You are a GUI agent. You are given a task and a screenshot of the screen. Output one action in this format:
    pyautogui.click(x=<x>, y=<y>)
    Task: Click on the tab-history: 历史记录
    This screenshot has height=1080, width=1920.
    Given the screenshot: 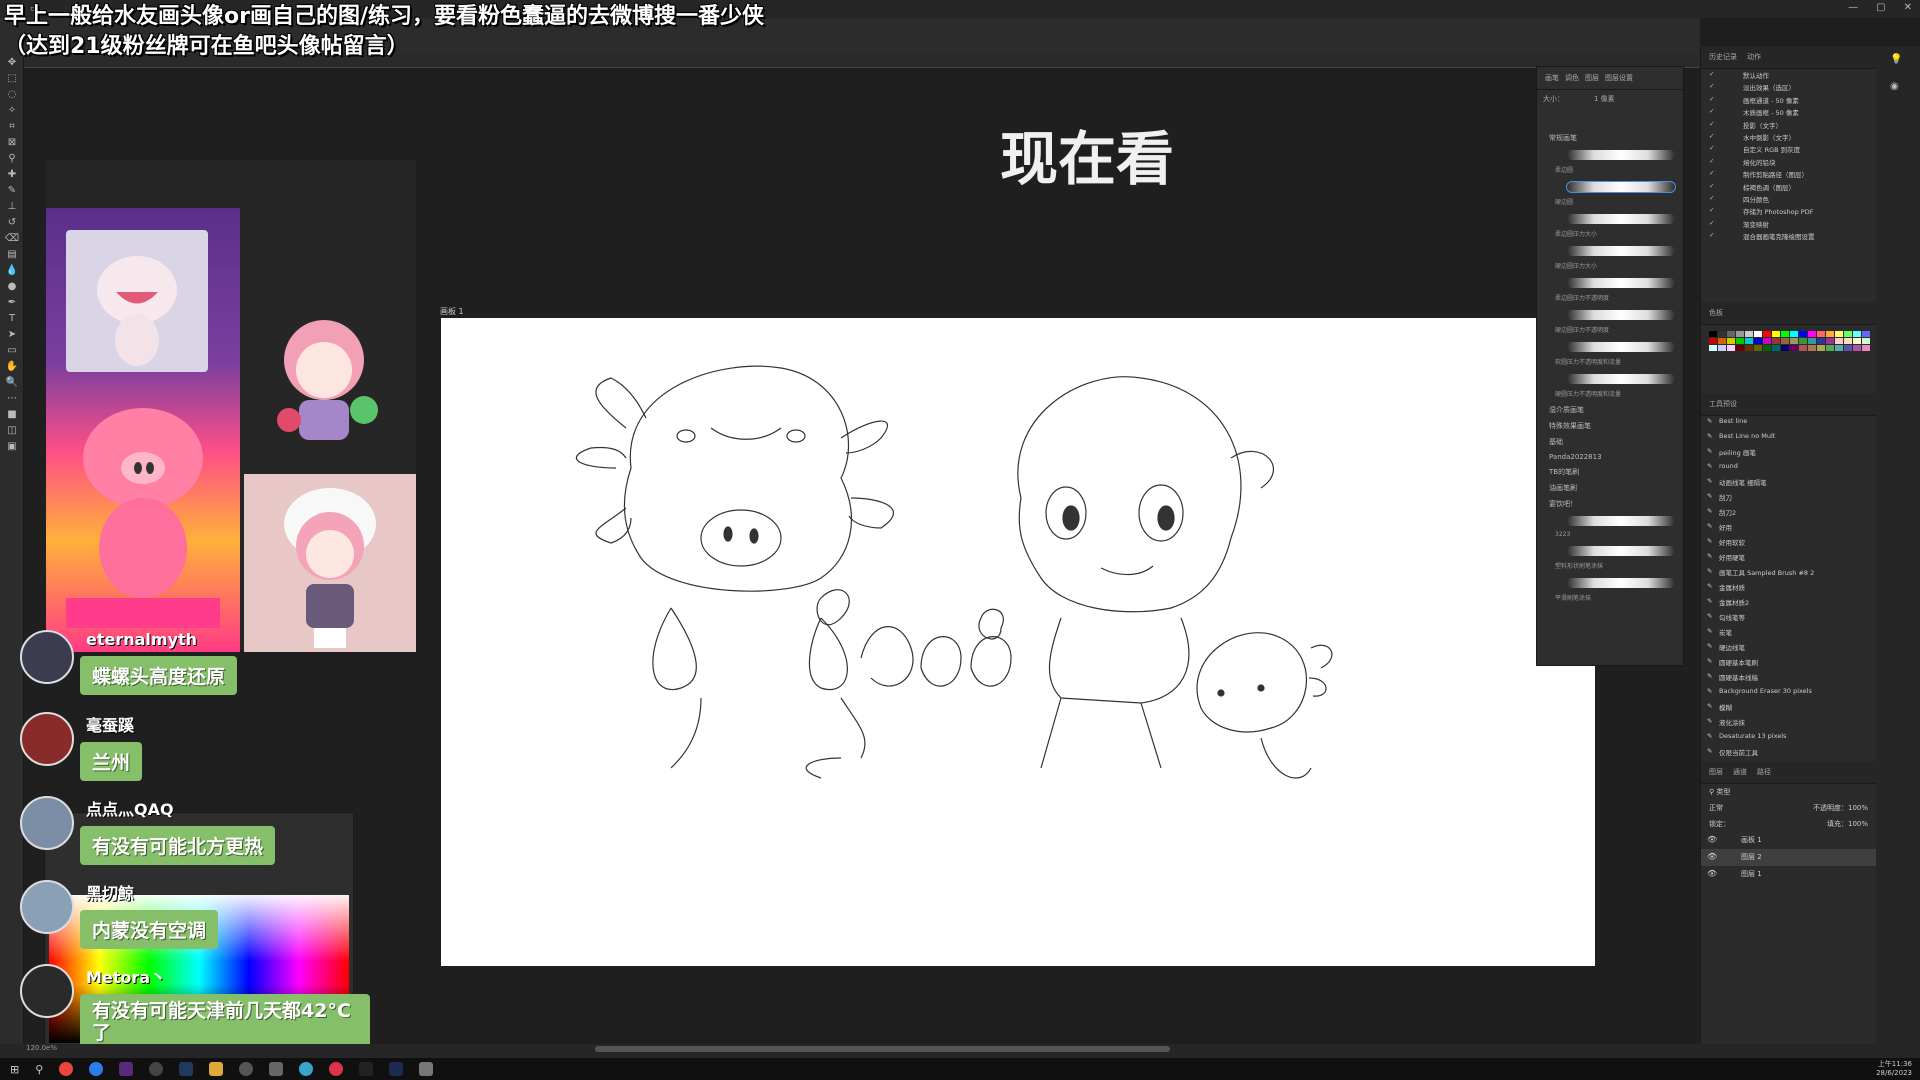 What is the action you would take?
    pyautogui.click(x=1723, y=57)
    